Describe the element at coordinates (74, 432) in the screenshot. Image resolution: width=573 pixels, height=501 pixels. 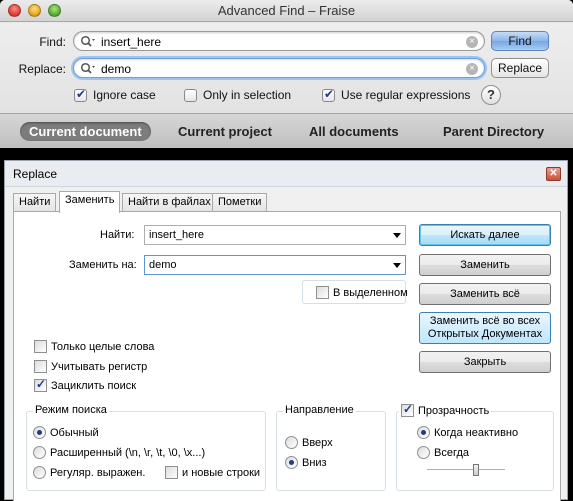
I see `normal-mode-label: Обычный` at that location.